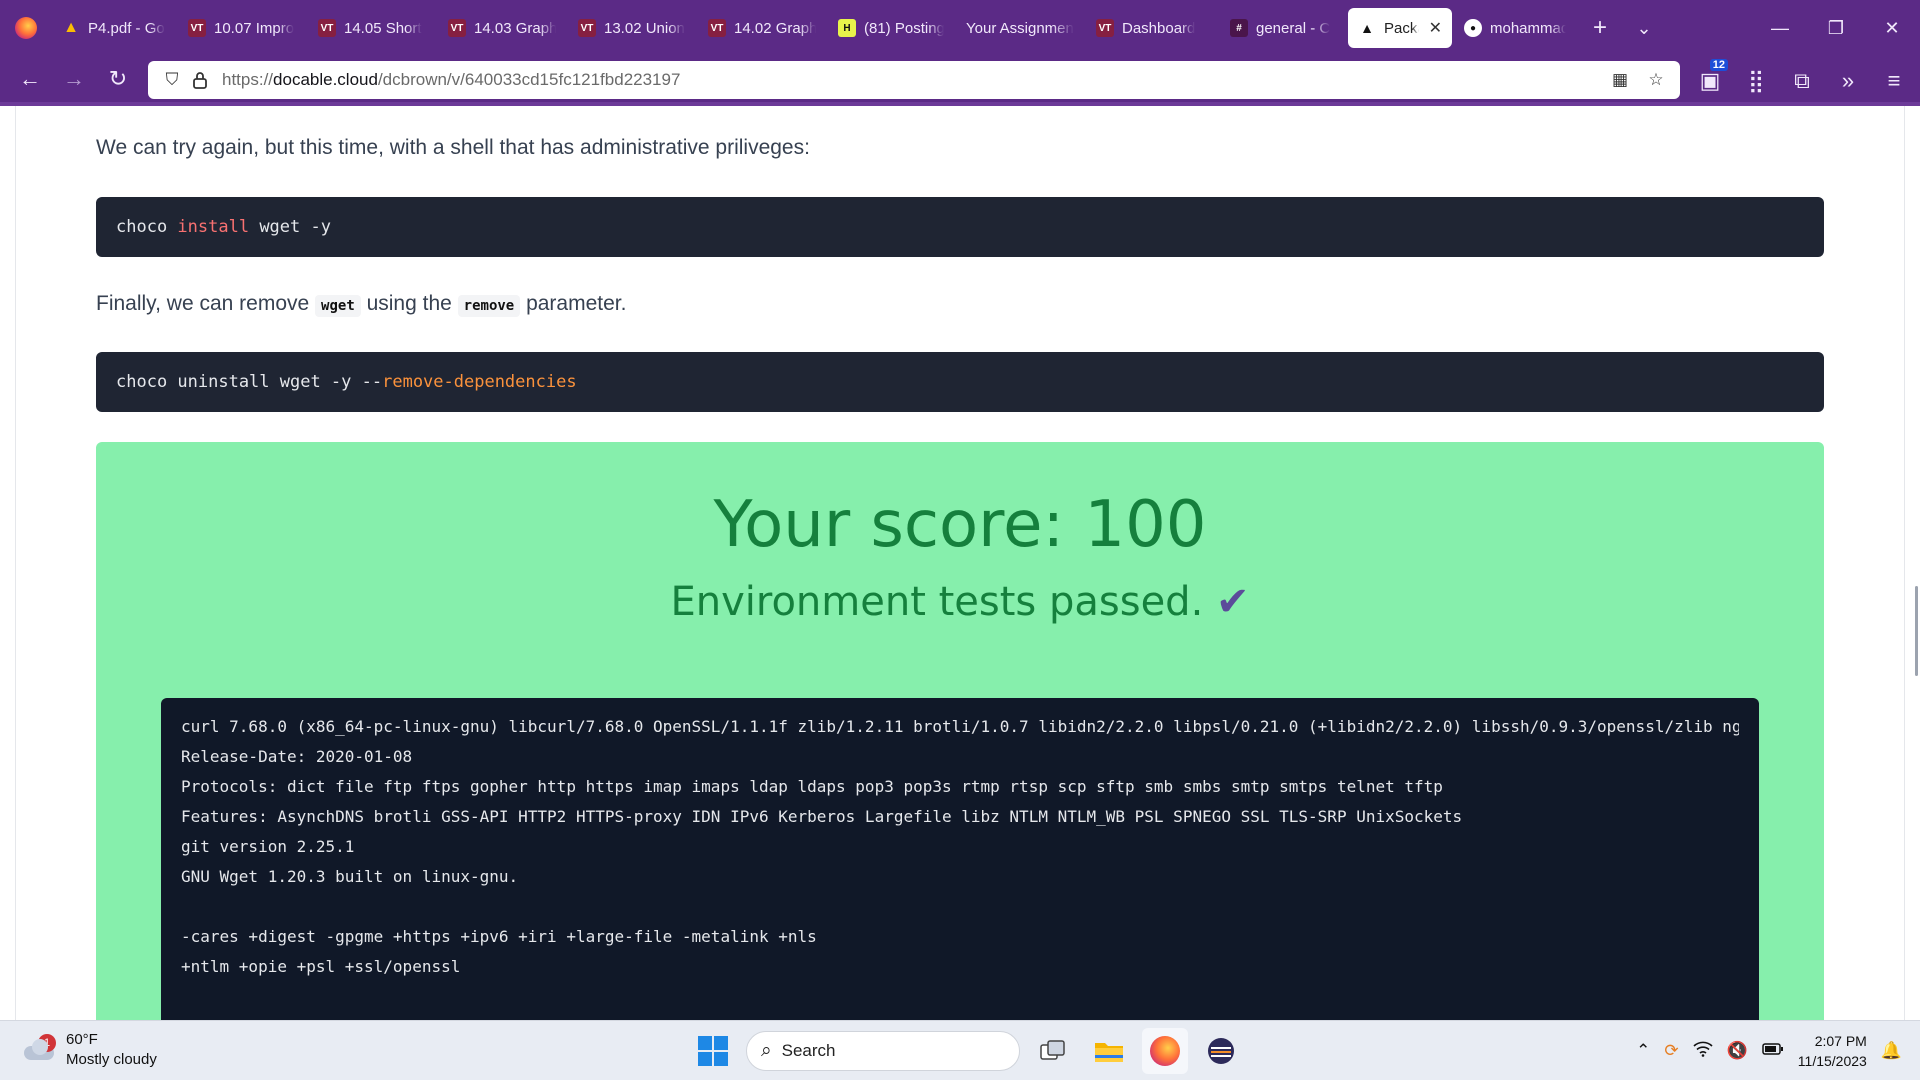  I want to click on app-taskbar-icon, so click(1221, 1051).